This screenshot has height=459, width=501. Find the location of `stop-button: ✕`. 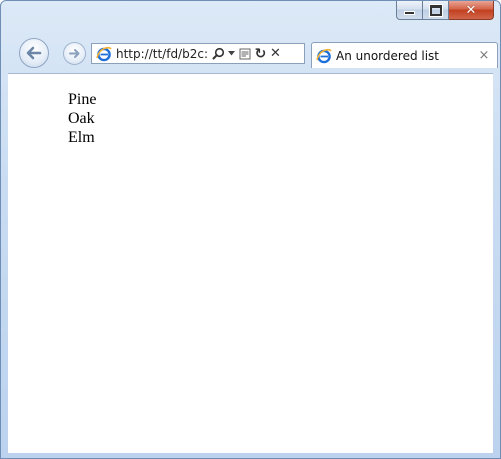

stop-button: ✕ is located at coordinates (275, 53).